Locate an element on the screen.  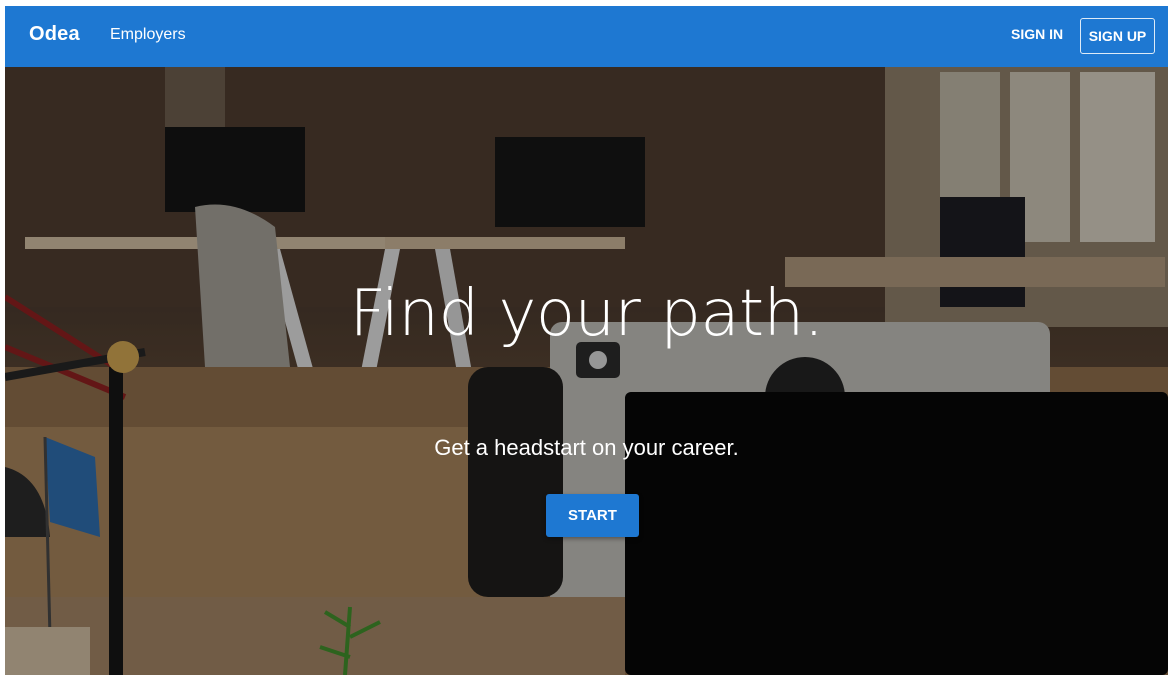
sign-in-button: SIGN IN is located at coordinates (1037, 34).